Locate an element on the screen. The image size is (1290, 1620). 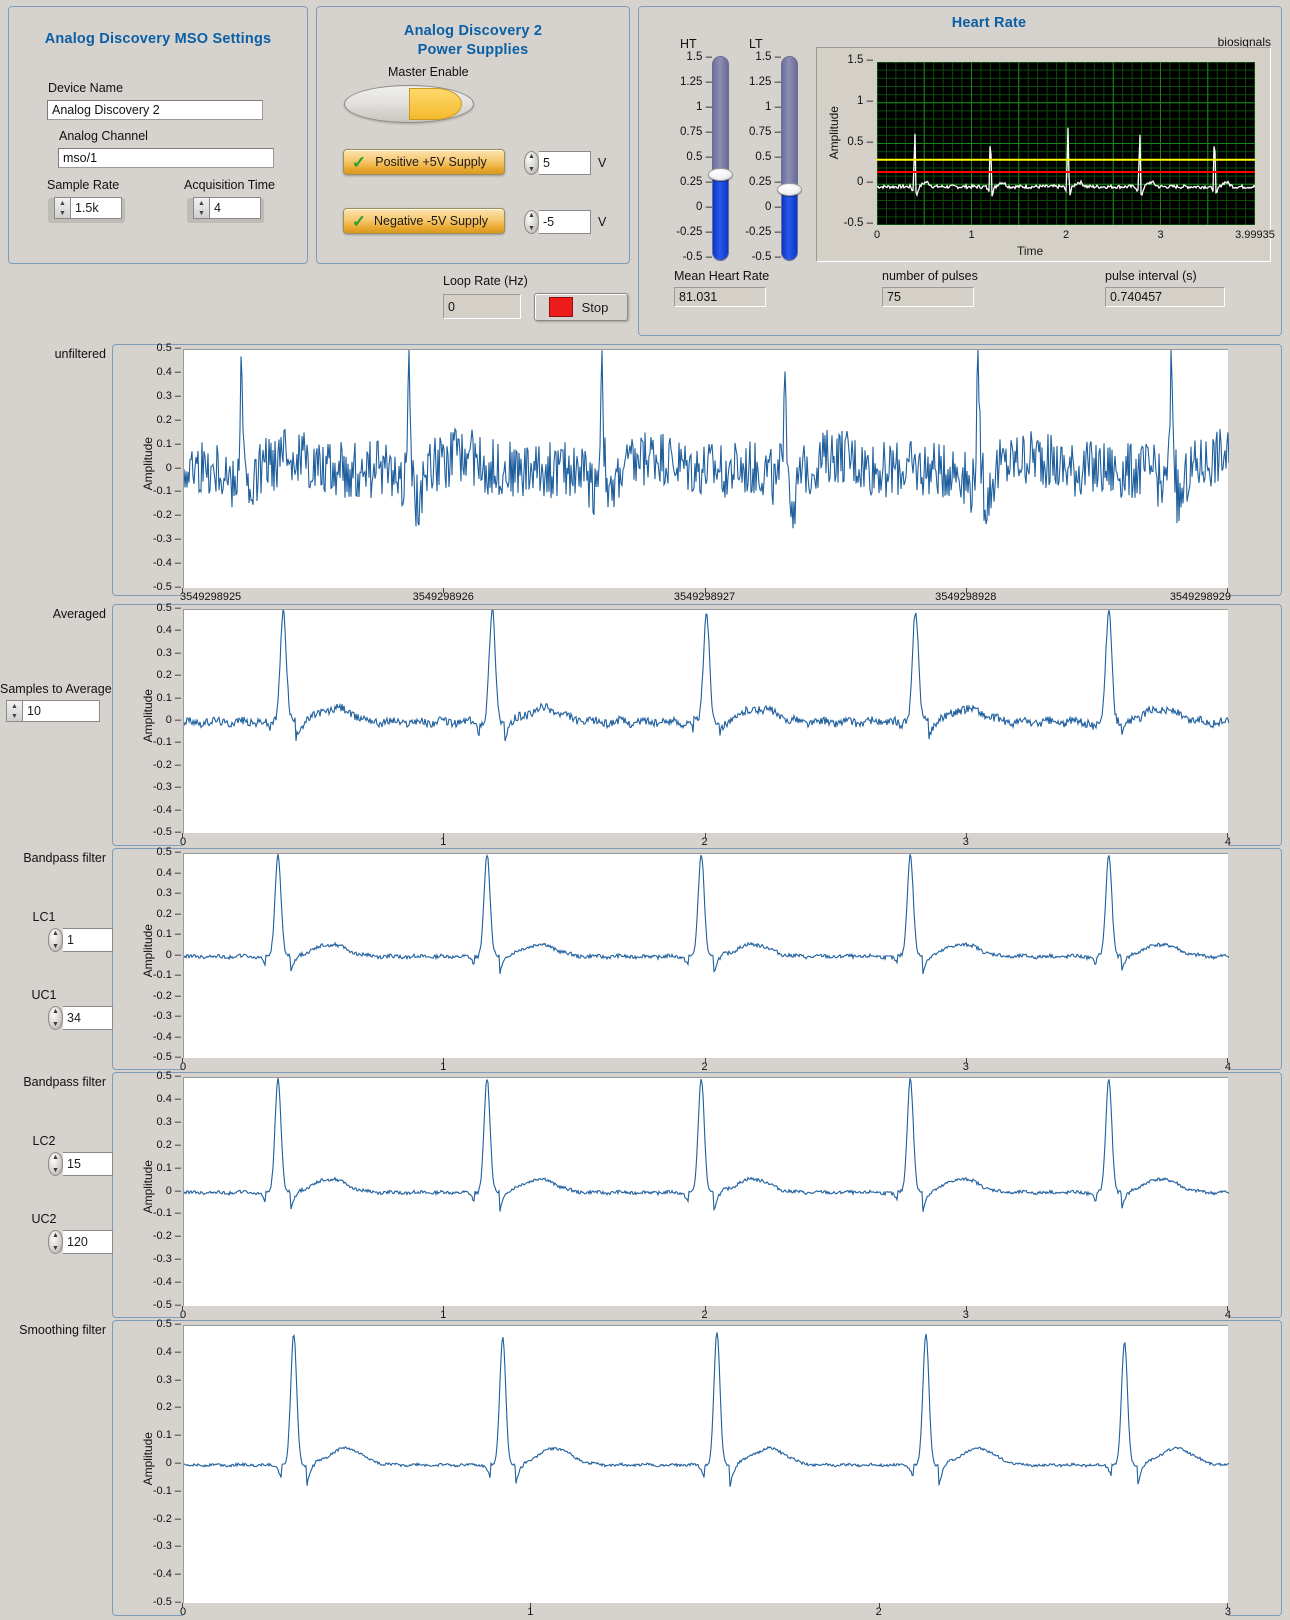
sample-rate-increment-icon is located at coordinates (62, 203).